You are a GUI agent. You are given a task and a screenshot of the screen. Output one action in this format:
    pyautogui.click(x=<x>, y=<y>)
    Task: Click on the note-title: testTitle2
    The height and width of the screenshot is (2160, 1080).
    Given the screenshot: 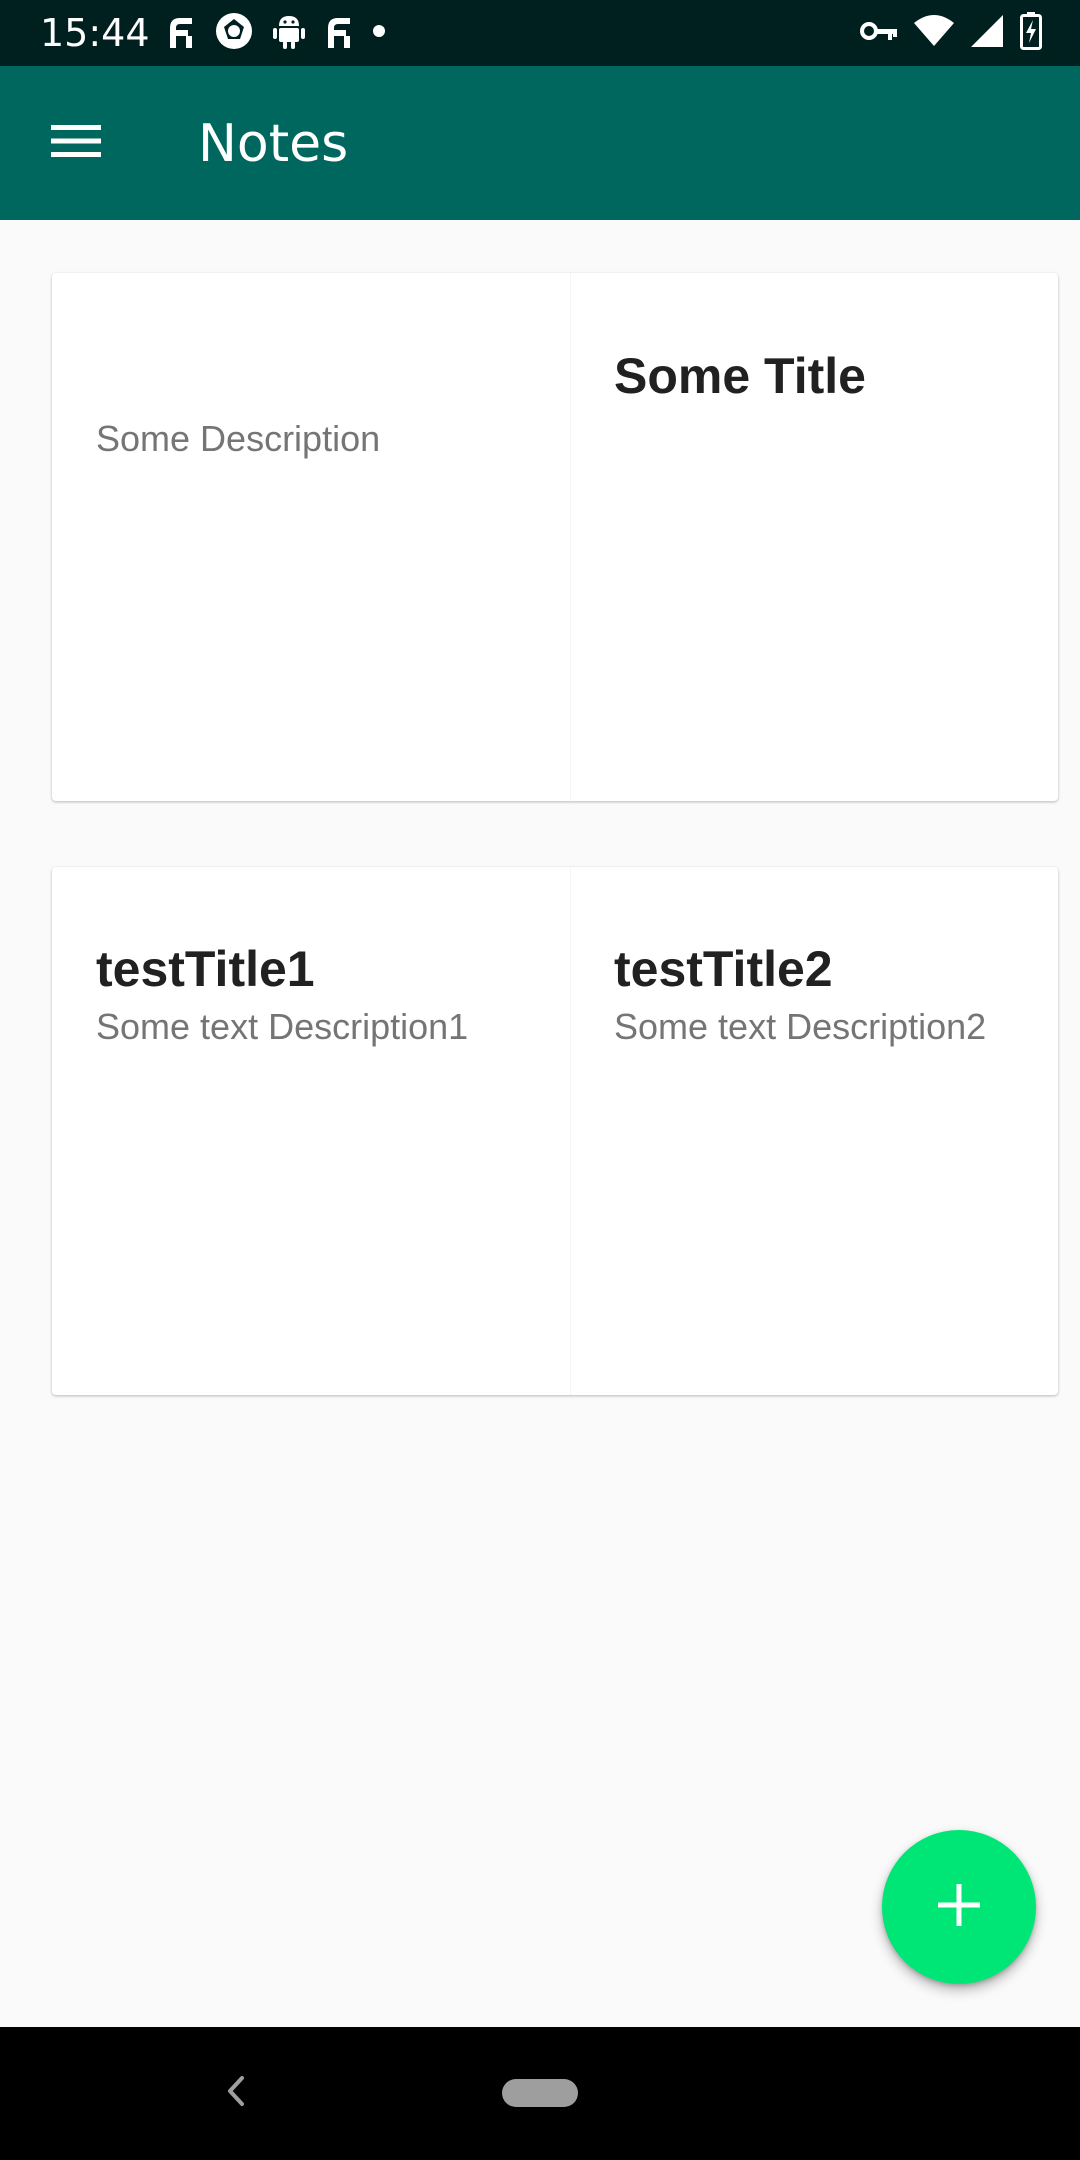 What is the action you would take?
    pyautogui.click(x=723, y=969)
    